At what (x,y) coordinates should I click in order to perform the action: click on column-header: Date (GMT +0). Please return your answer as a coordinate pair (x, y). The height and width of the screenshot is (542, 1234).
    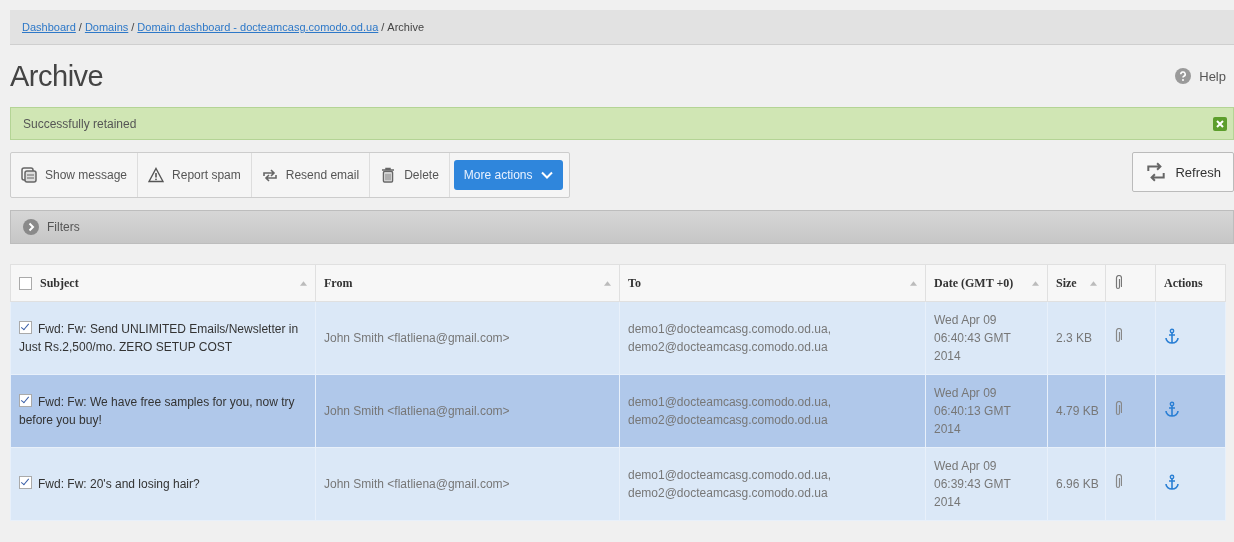
    Looking at the image, I should click on (986, 283).